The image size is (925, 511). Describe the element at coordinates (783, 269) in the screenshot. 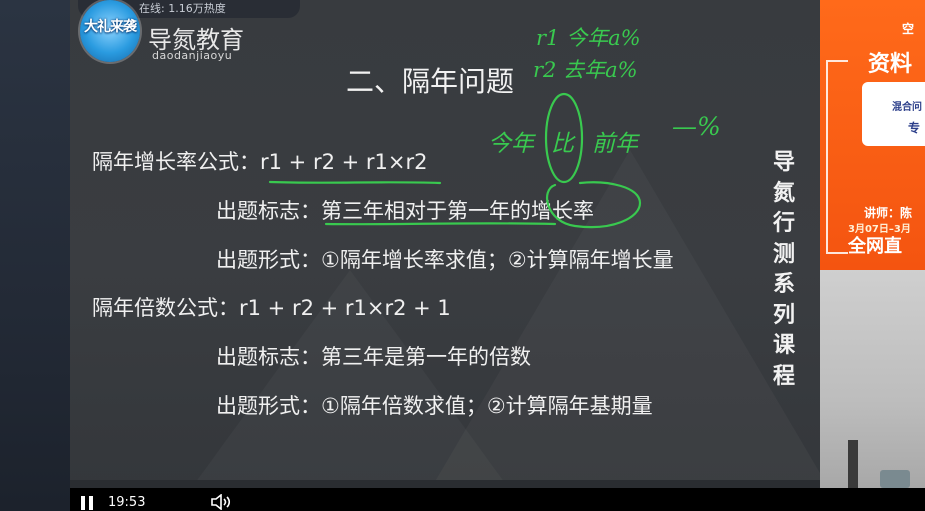

I see `course-series-title: 导氮行测系列课程` at that location.